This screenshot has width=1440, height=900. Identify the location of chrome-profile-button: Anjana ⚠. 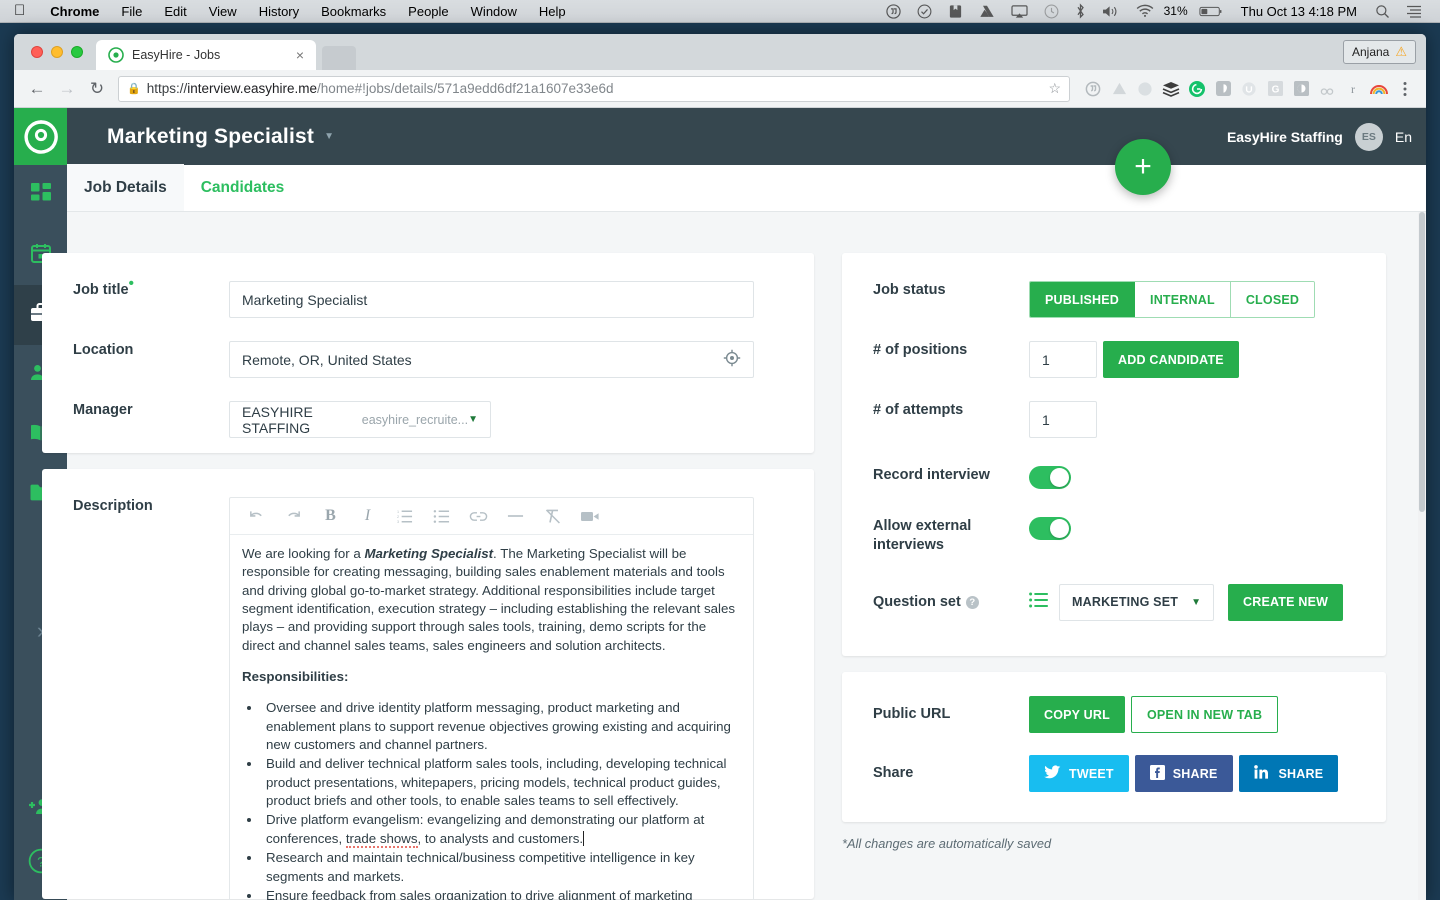
(1379, 52).